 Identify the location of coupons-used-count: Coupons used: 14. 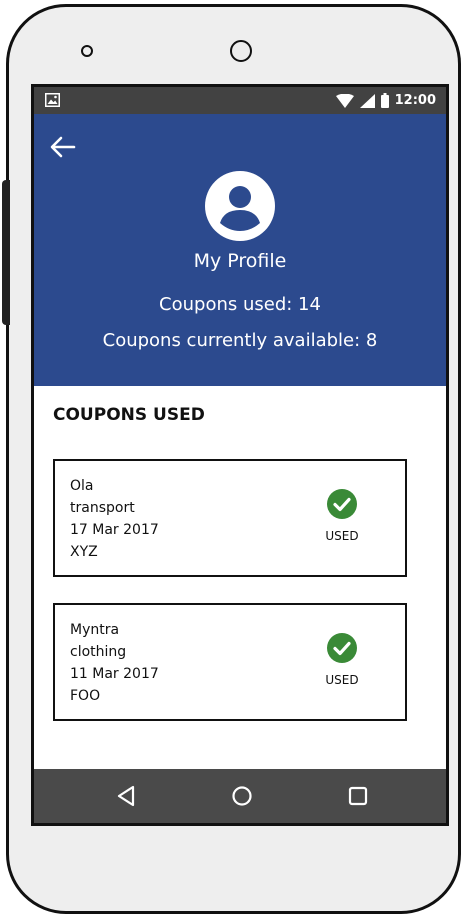
(240, 304).